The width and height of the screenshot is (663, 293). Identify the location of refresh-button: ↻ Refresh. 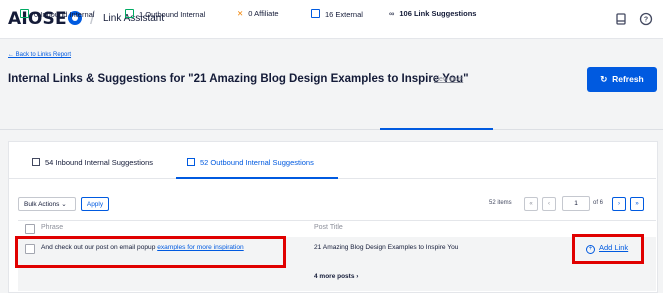
(622, 79).